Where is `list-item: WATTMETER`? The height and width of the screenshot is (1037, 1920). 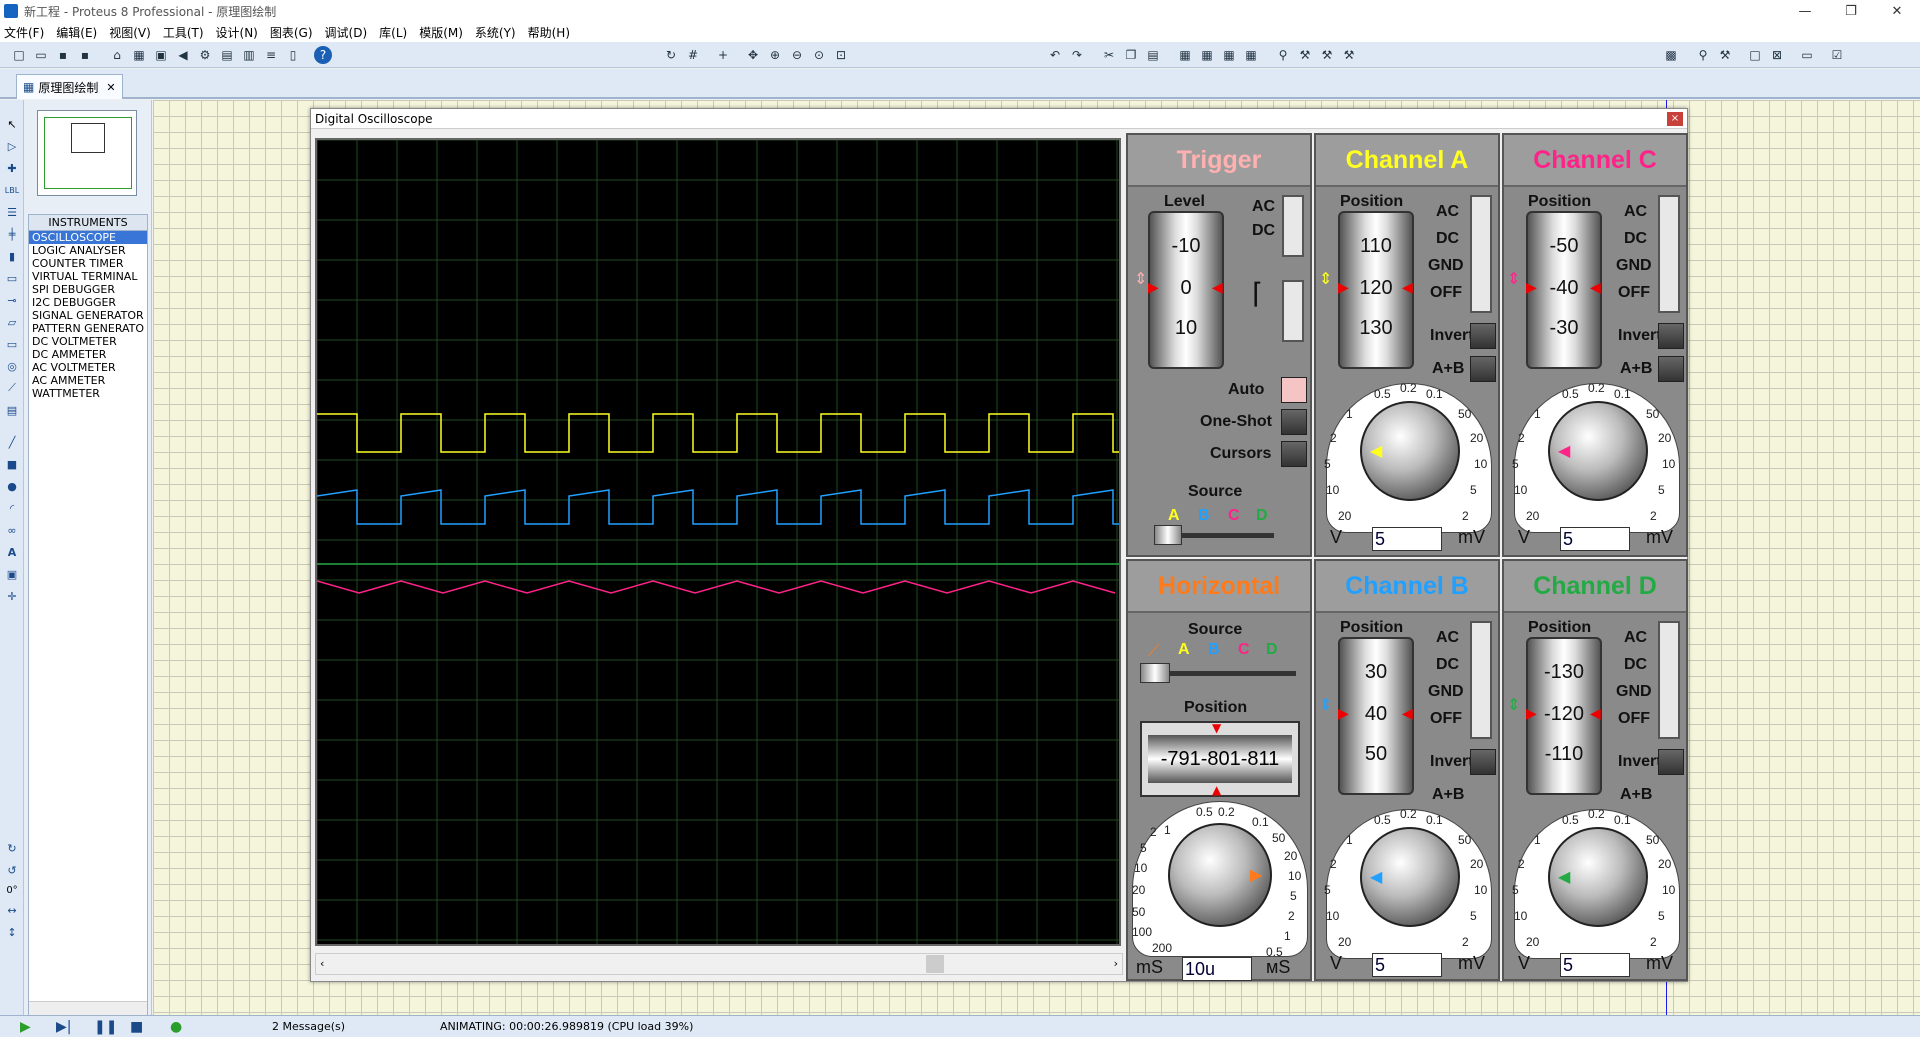 list-item: WATTMETER is located at coordinates (88, 393).